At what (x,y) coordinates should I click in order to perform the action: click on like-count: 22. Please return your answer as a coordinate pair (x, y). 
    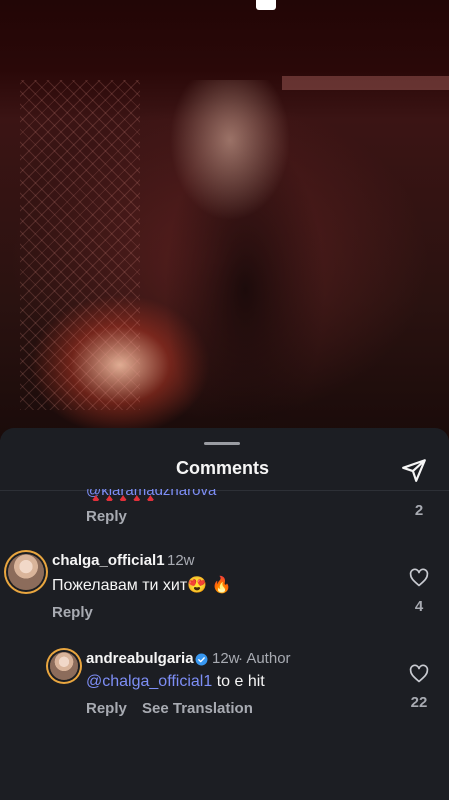
    Looking at the image, I should click on (419, 702).